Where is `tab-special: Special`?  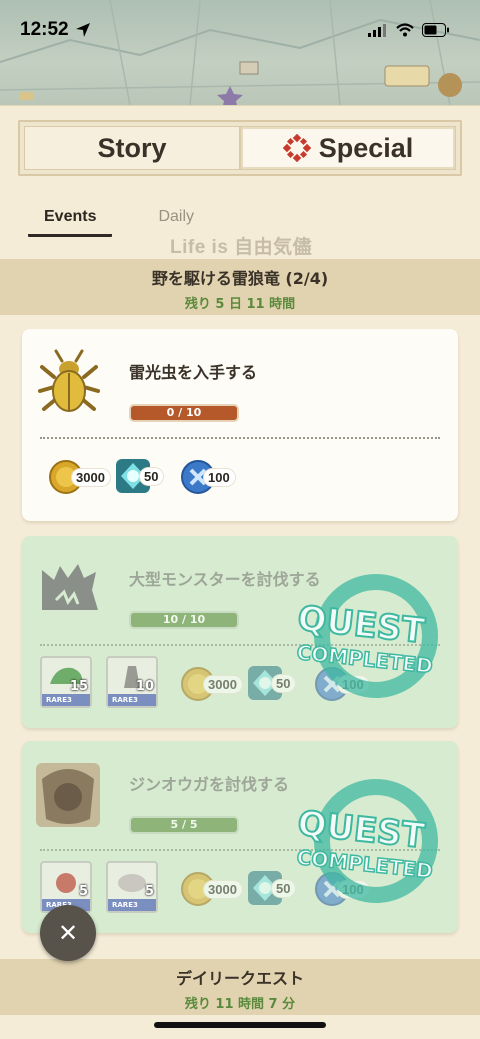
tab-special: Special is located at coordinates (348, 148).